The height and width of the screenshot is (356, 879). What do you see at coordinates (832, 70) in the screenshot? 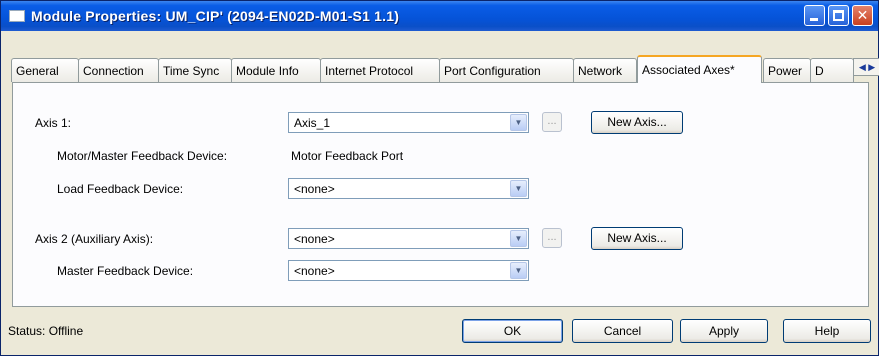
I see `tab-d-truncated: D` at bounding box center [832, 70].